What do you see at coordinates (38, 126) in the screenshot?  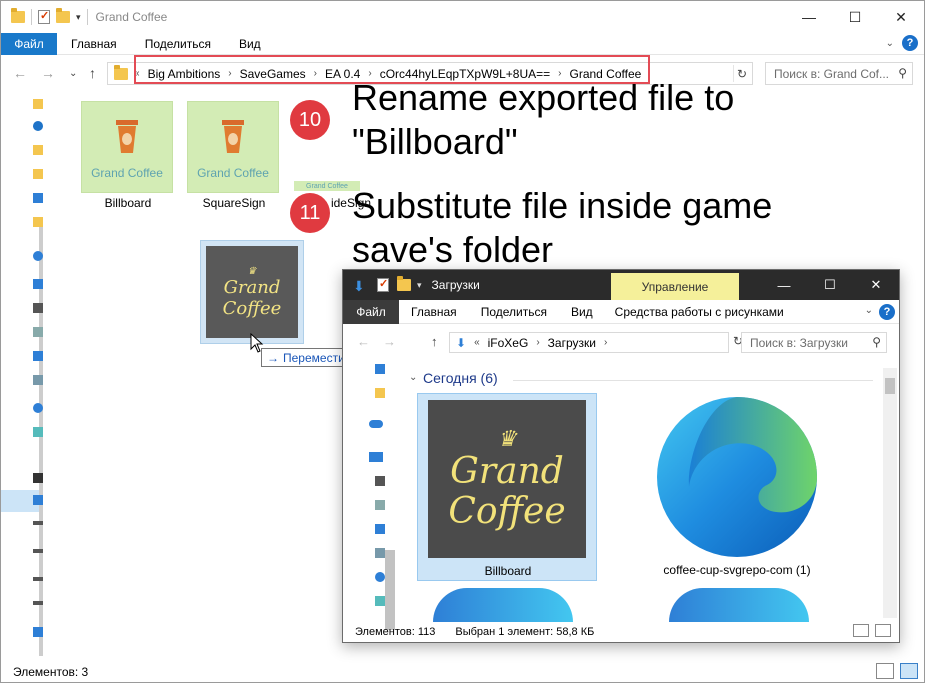 I see `cloud-icon` at bounding box center [38, 126].